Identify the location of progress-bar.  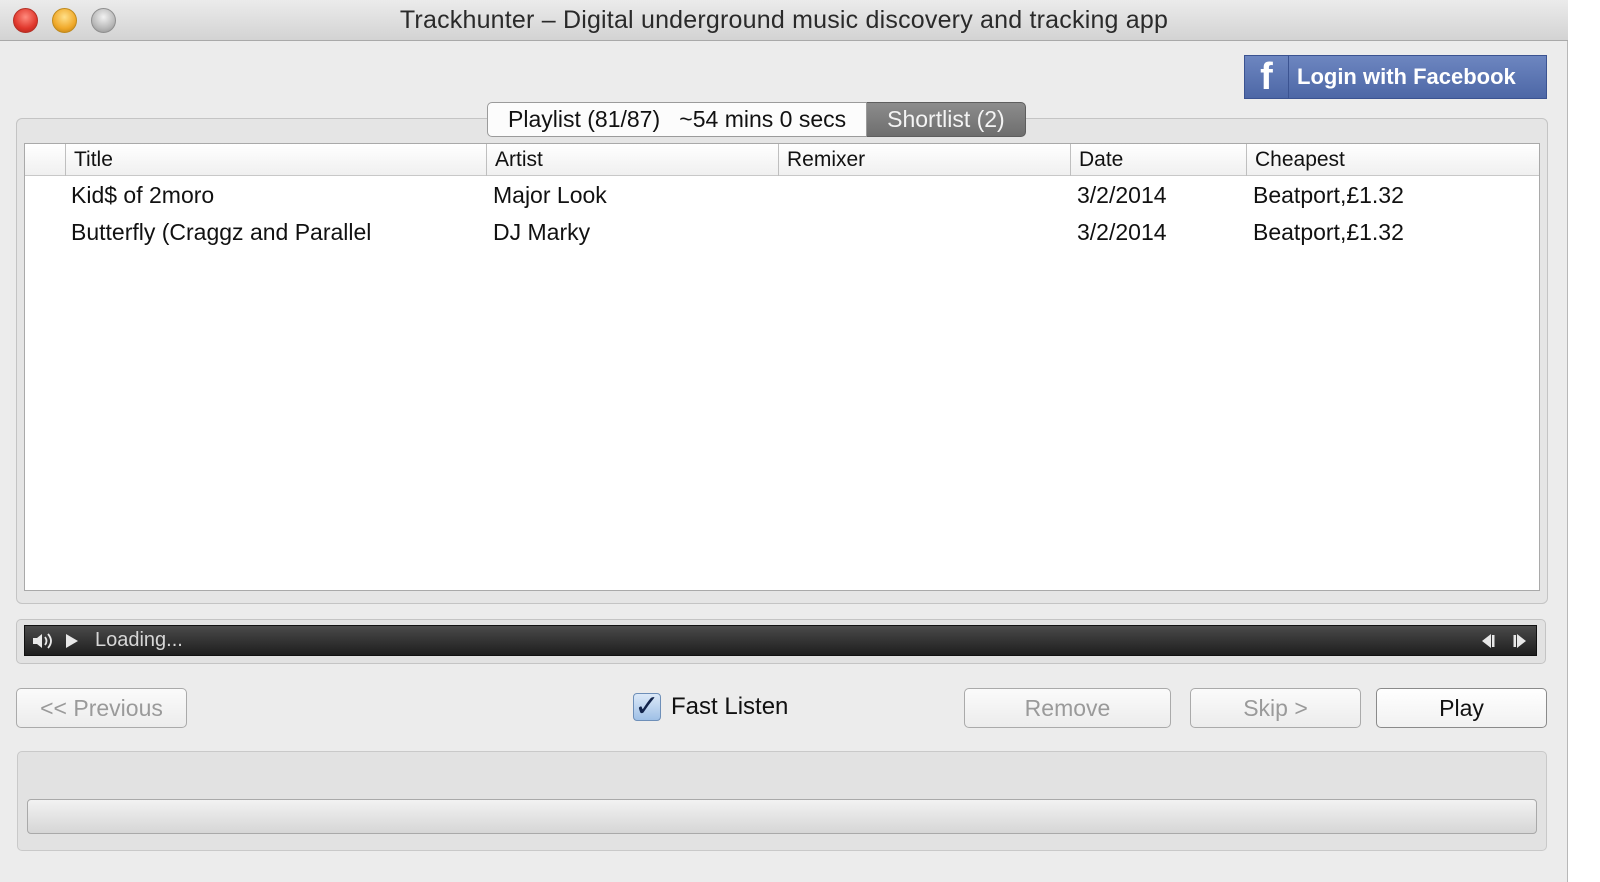
(782, 816).